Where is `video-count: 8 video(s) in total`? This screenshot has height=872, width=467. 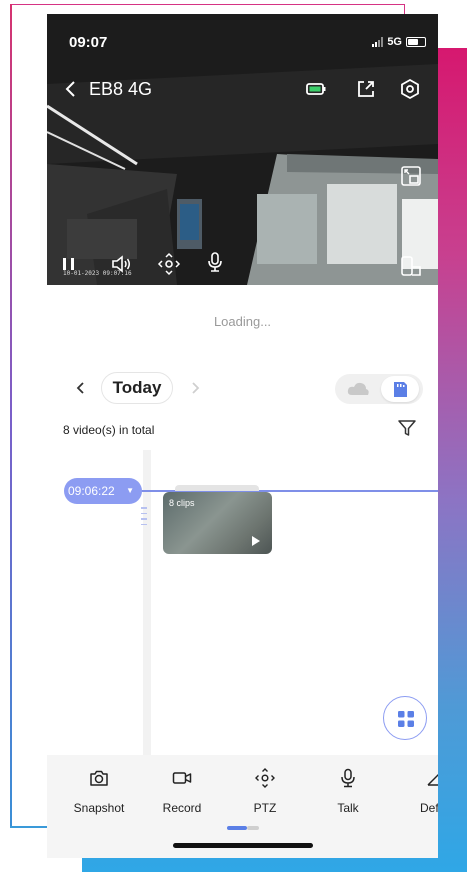
video-count: 8 video(s) in total is located at coordinates (109, 430).